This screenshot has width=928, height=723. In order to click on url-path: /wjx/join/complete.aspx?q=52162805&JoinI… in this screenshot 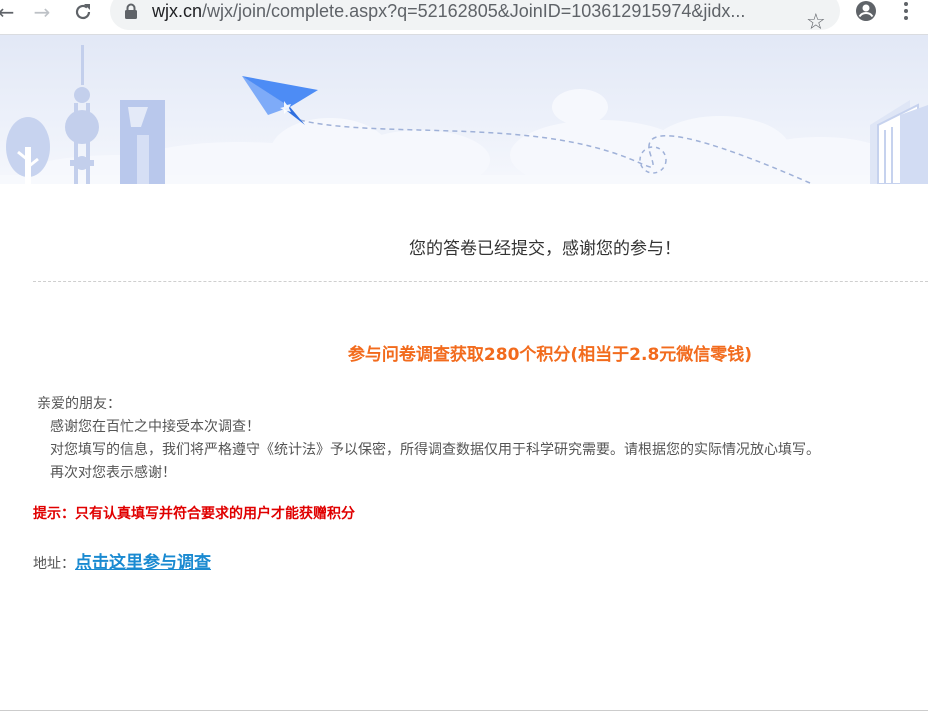, I will do `click(474, 11)`.